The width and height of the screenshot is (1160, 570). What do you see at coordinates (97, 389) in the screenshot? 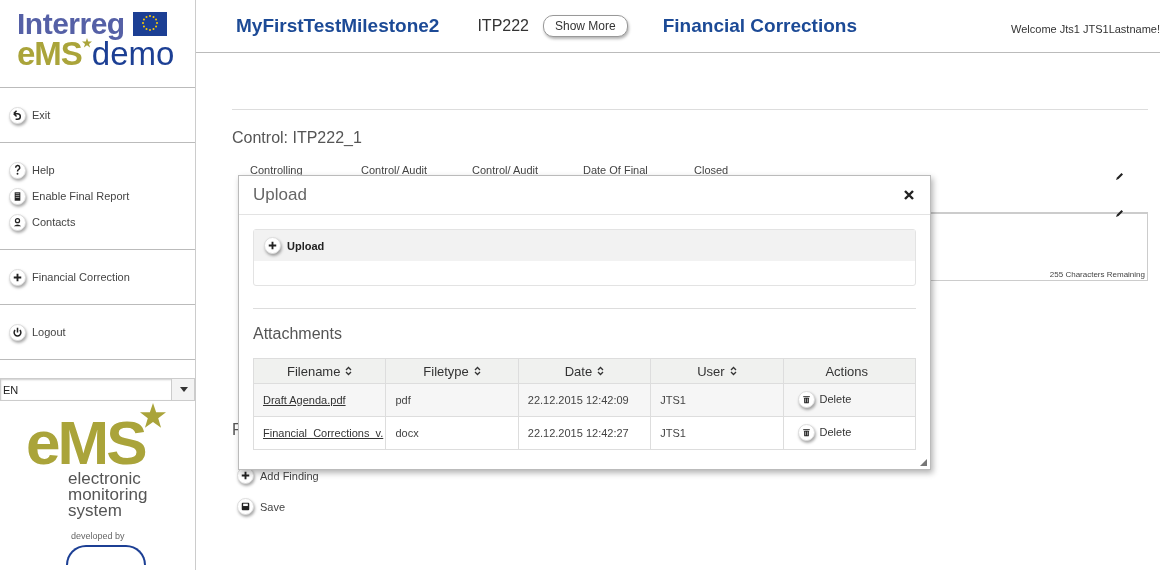
I see `language-select: EN` at bounding box center [97, 389].